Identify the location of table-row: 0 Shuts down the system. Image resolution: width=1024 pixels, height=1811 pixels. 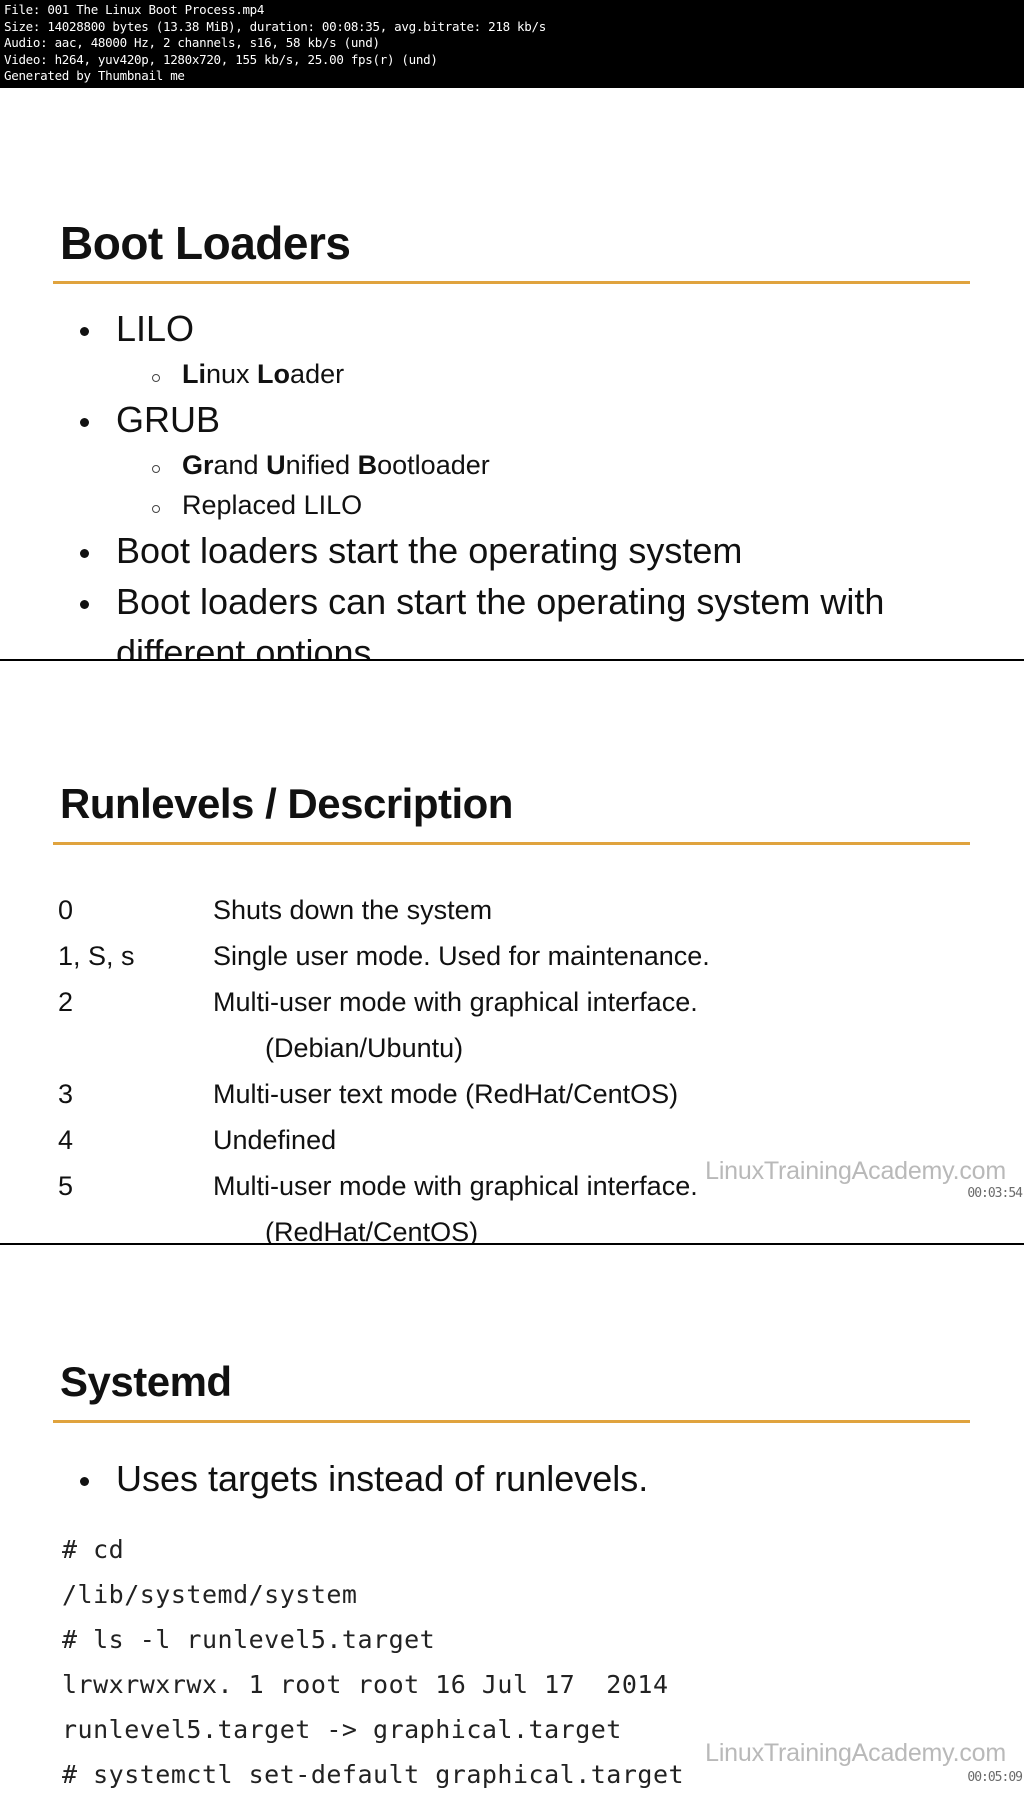
(508, 910).